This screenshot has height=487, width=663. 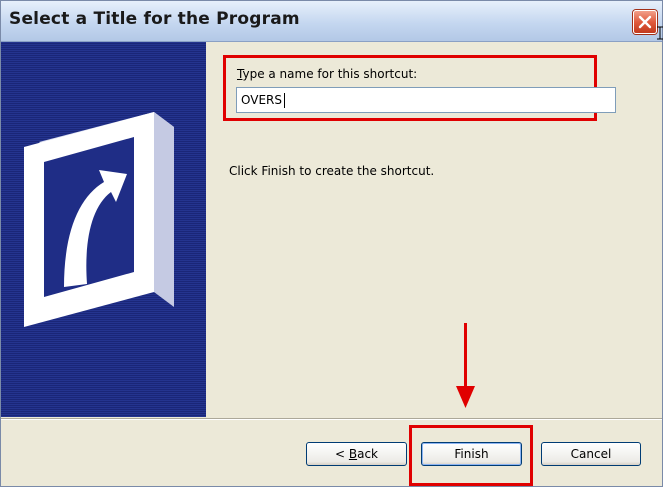 I want to click on instruction-text: Click Finish to create the shortcut., so click(x=332, y=171).